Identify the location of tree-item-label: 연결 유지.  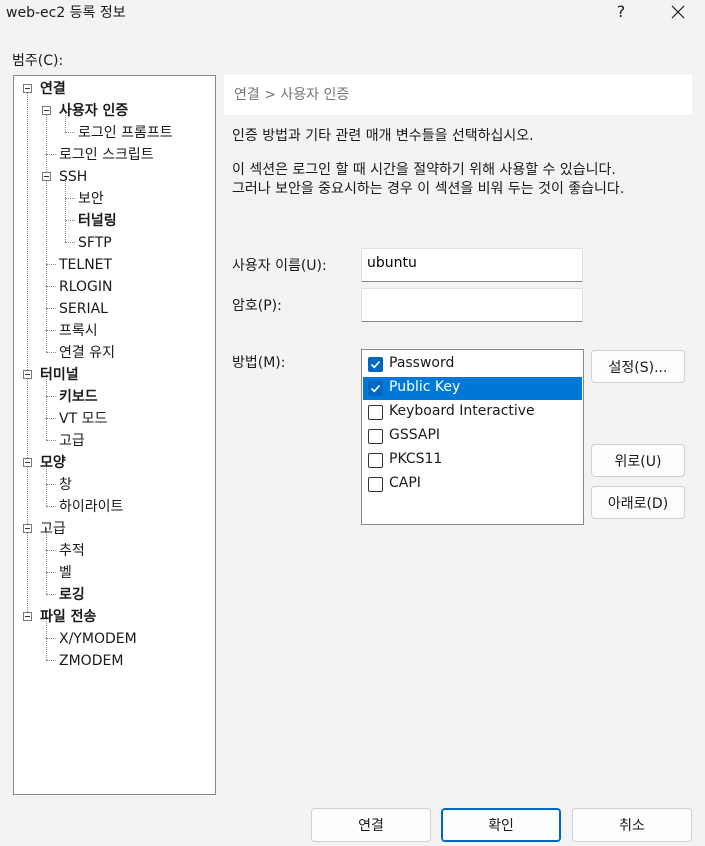
(87, 353).